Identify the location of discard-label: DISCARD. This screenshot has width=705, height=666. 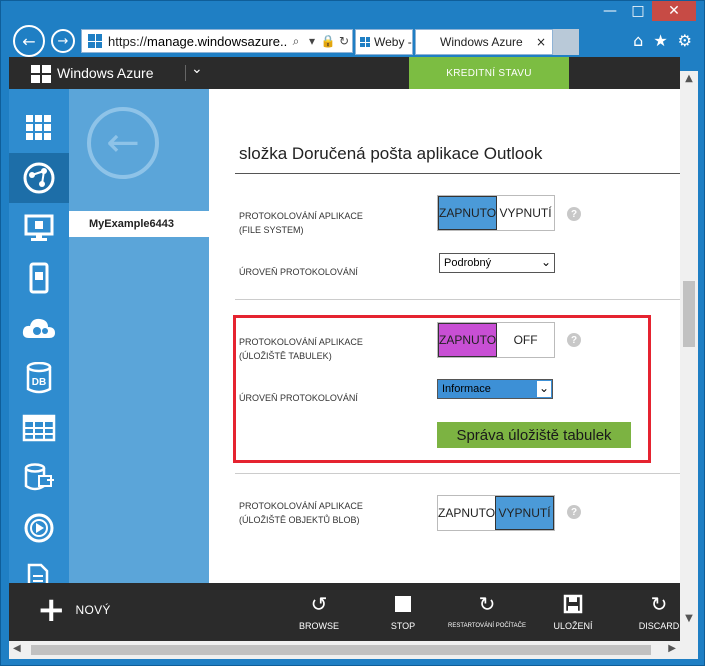
(659, 626).